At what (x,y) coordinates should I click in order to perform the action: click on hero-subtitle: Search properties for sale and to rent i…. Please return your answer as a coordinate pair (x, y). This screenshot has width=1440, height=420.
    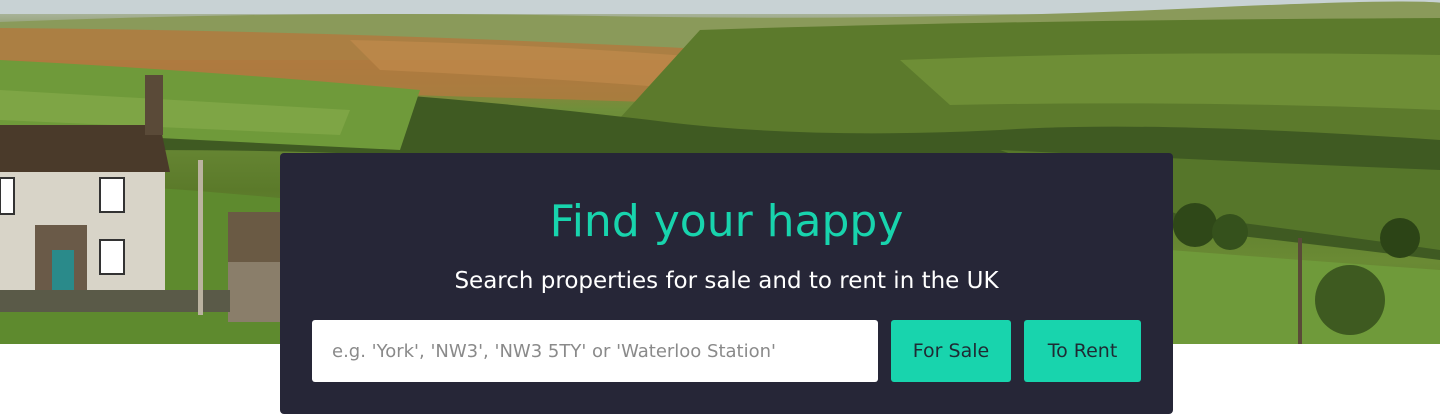
    Looking at the image, I should click on (726, 281).